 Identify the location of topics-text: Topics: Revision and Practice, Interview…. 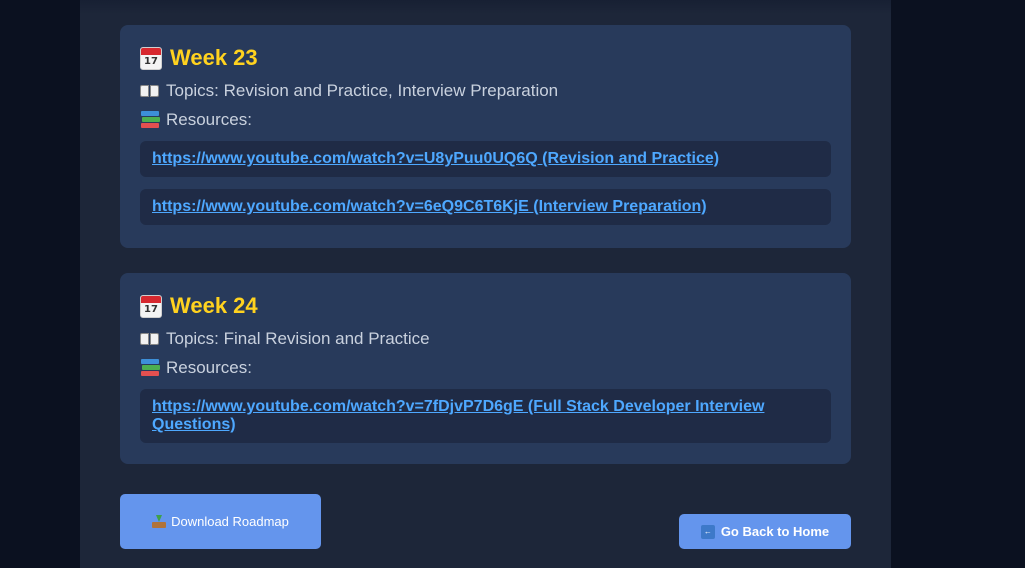
(362, 90).